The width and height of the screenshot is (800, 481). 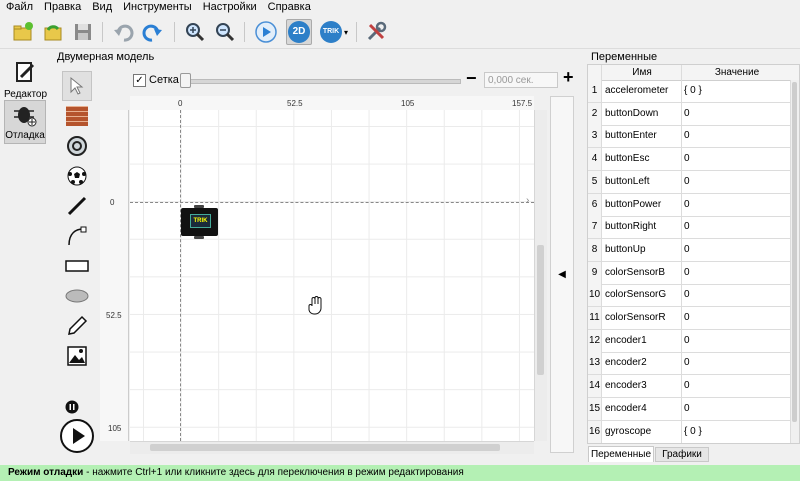 What do you see at coordinates (72, 408) in the screenshot?
I see `stop-button` at bounding box center [72, 408].